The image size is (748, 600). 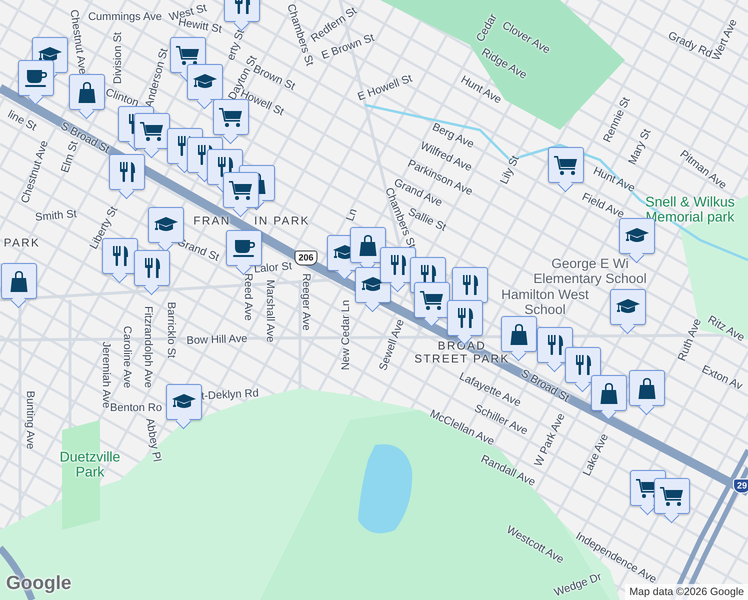 What do you see at coordinates (690, 340) in the screenshot?
I see `street-label: Ruth Ave` at bounding box center [690, 340].